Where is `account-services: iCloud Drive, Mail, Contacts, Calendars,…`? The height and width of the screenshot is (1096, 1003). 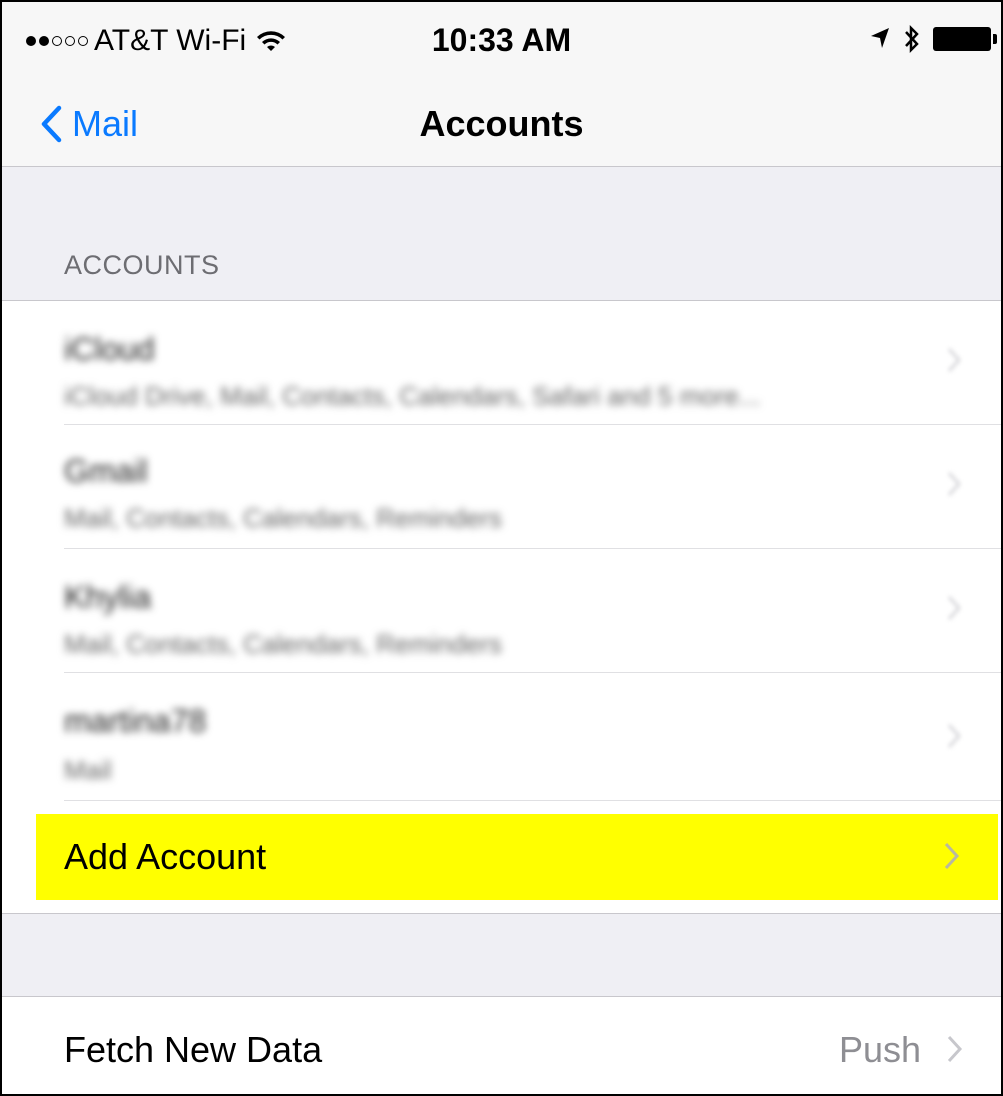 account-services: iCloud Drive, Mail, Contacts, Calendars,… is located at coordinates (412, 396).